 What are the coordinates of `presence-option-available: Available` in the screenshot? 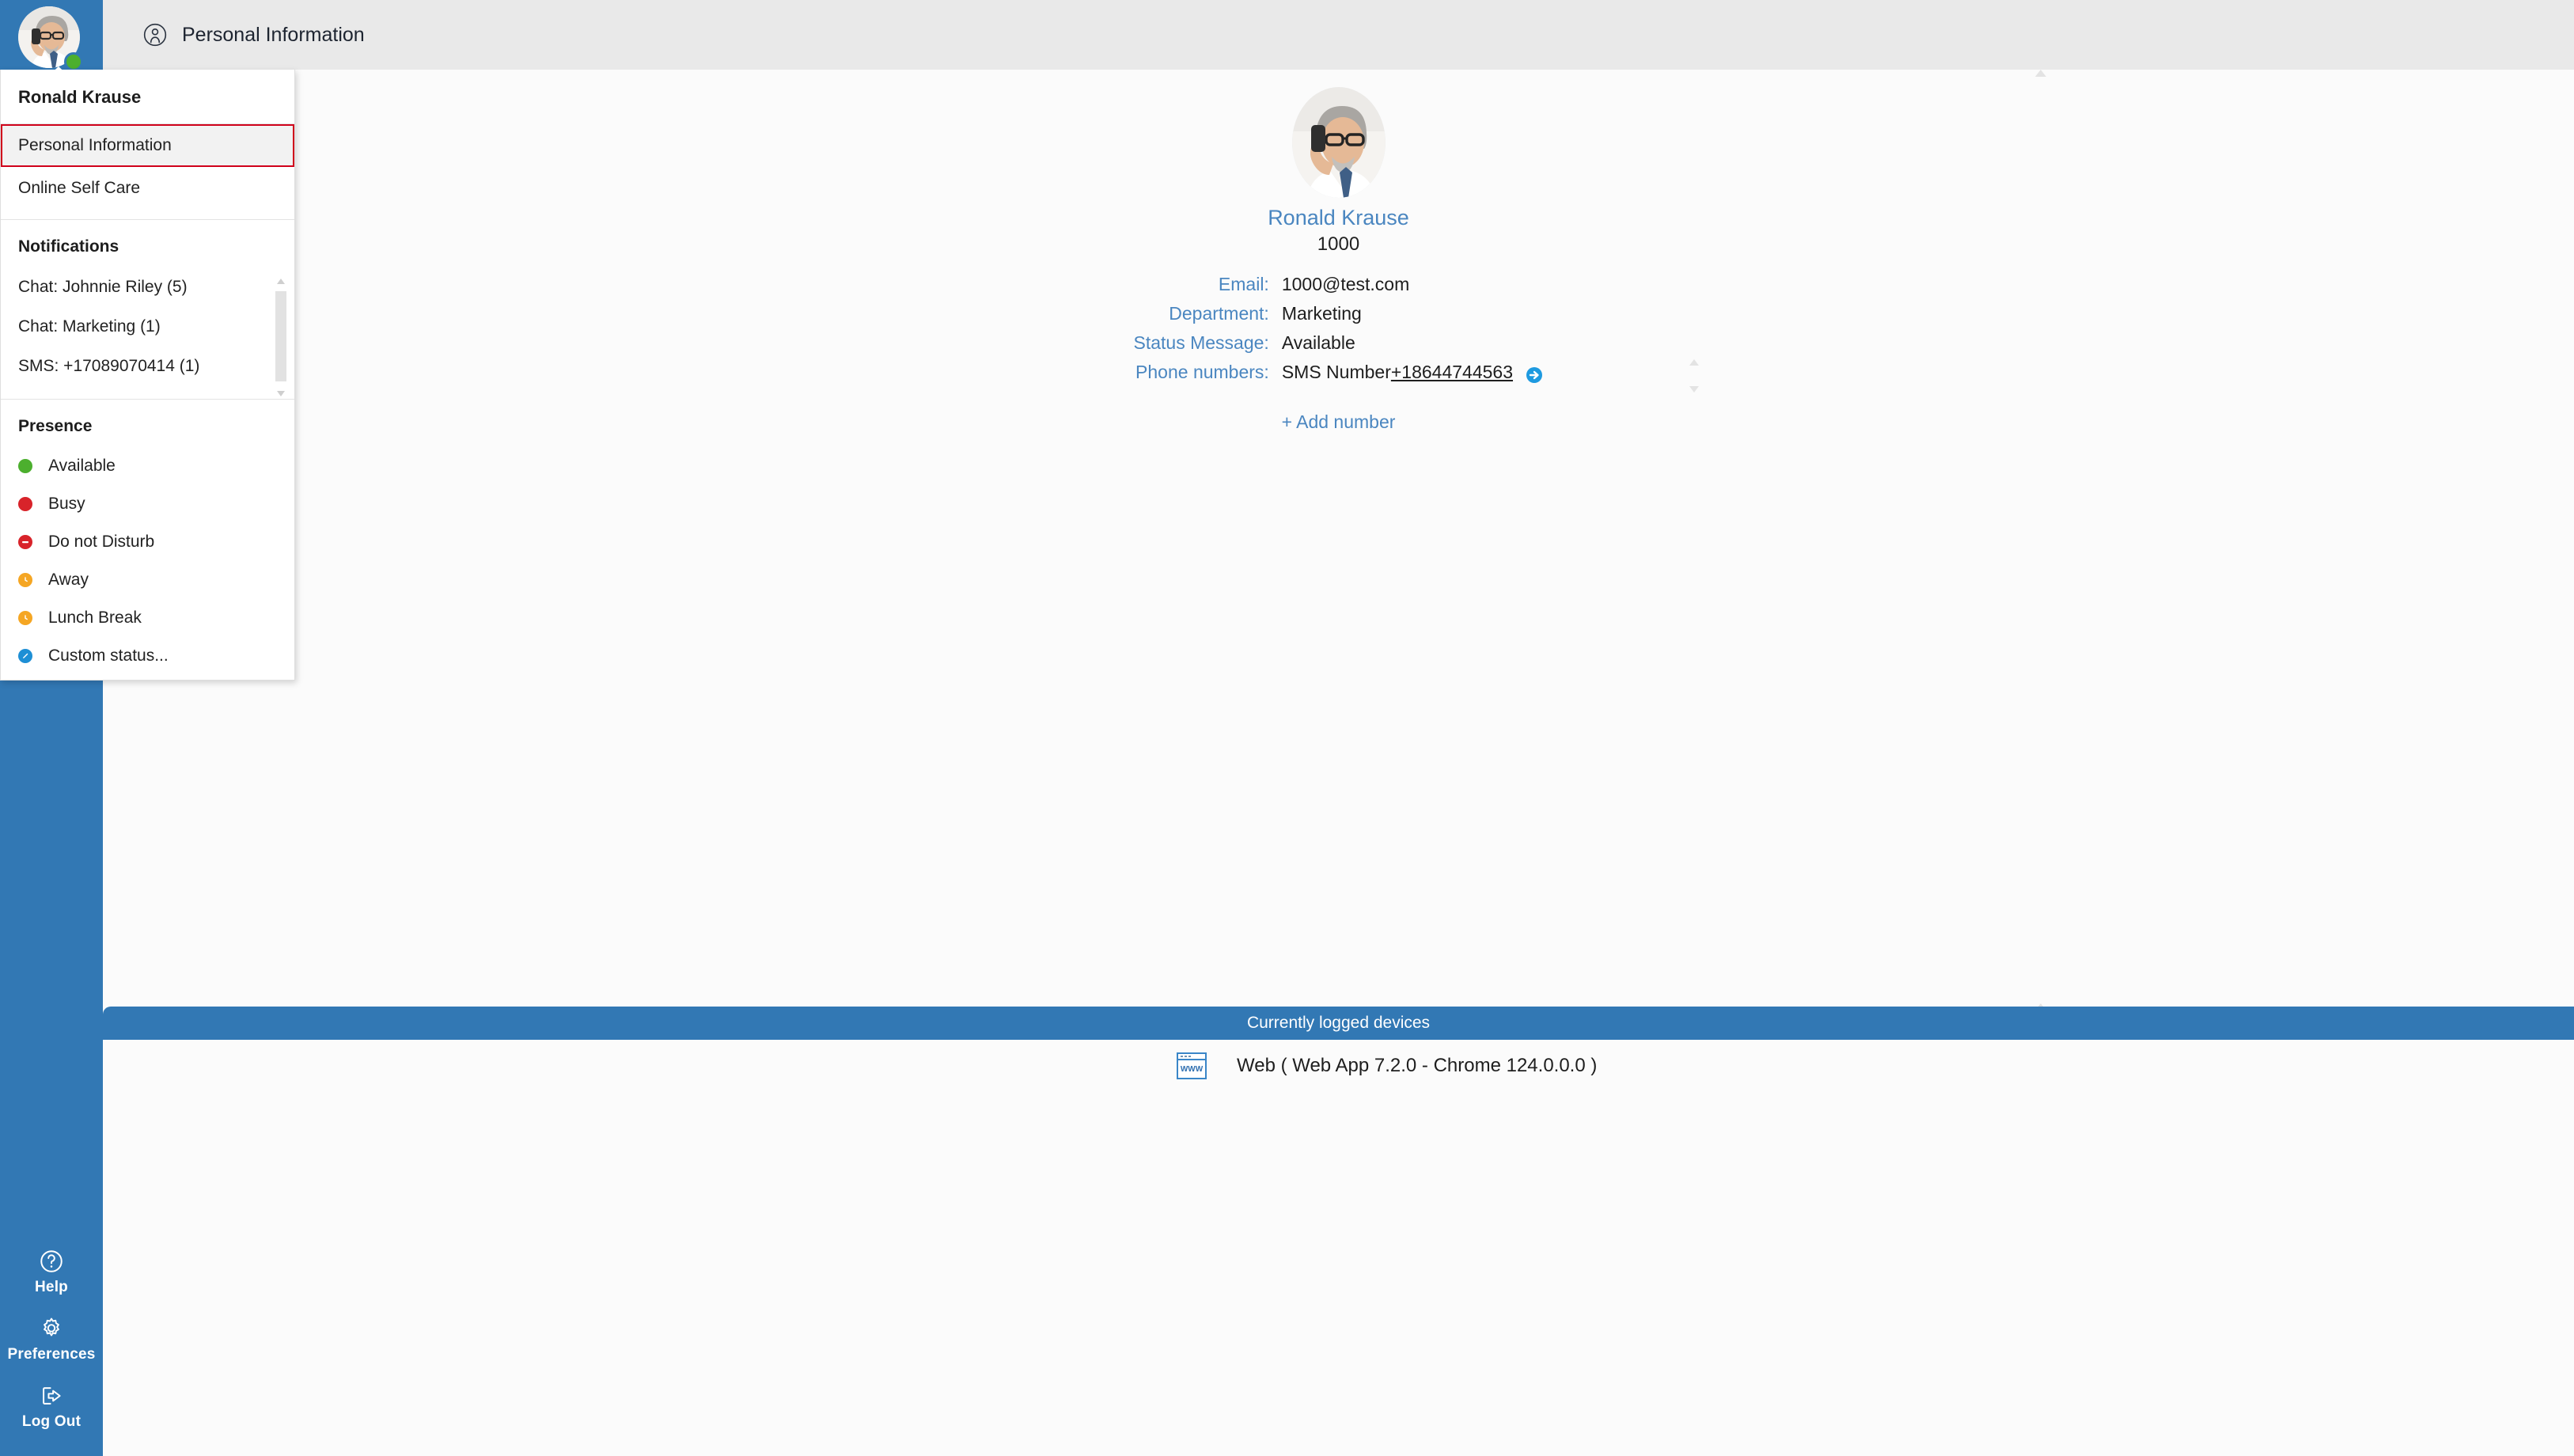 It's located at (147, 466).